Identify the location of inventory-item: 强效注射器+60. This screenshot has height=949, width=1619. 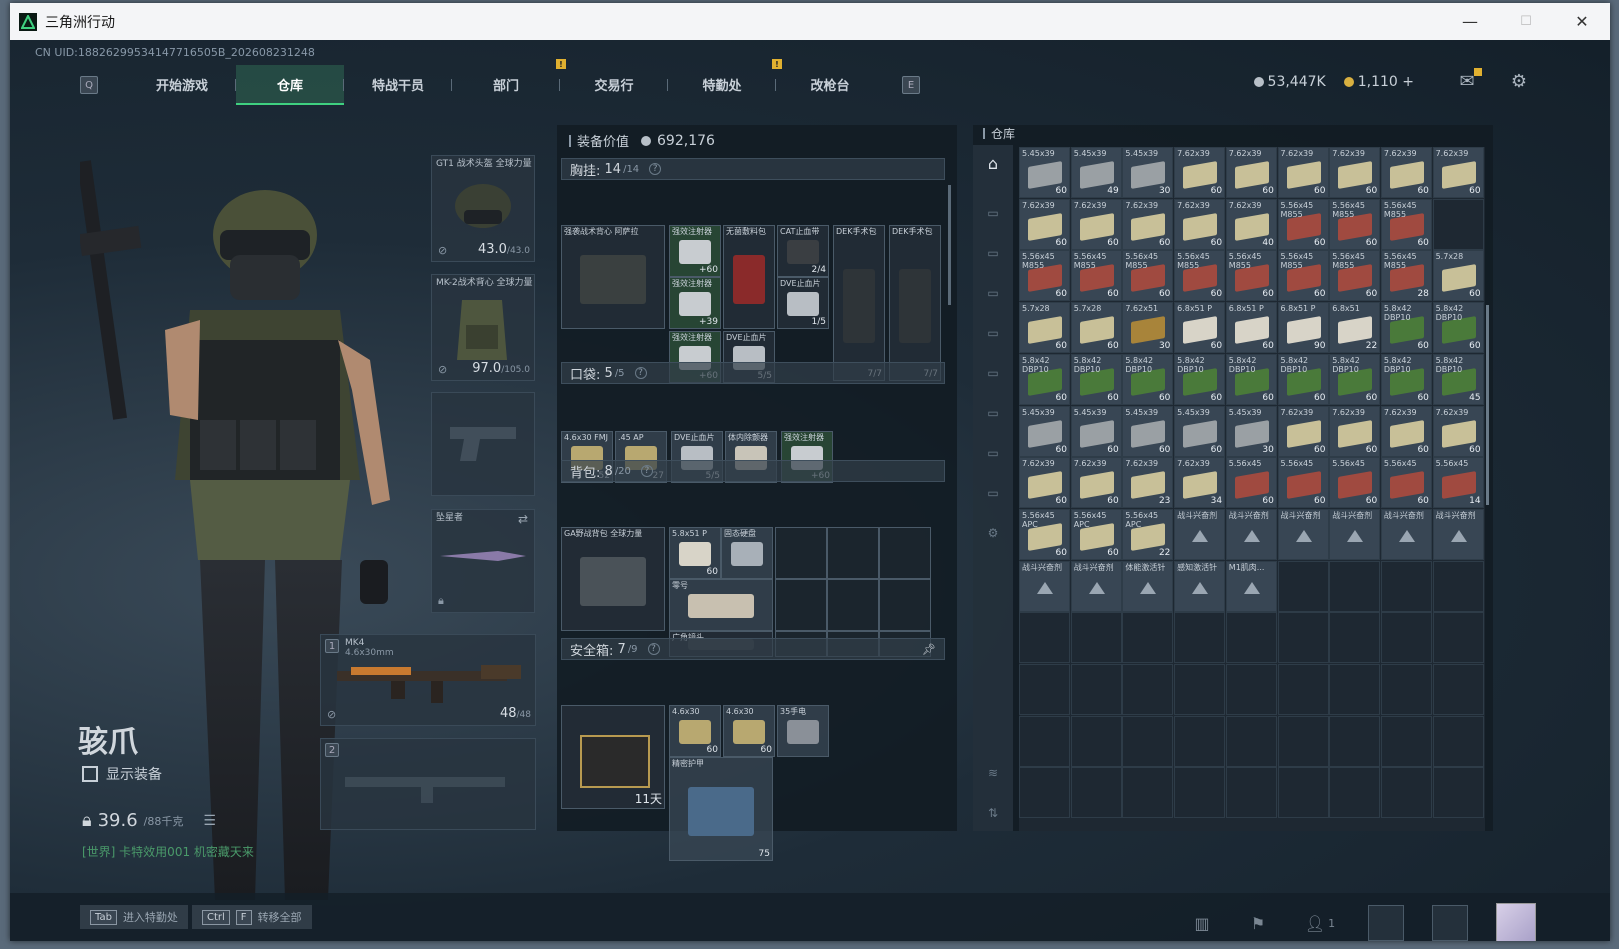
(695, 251).